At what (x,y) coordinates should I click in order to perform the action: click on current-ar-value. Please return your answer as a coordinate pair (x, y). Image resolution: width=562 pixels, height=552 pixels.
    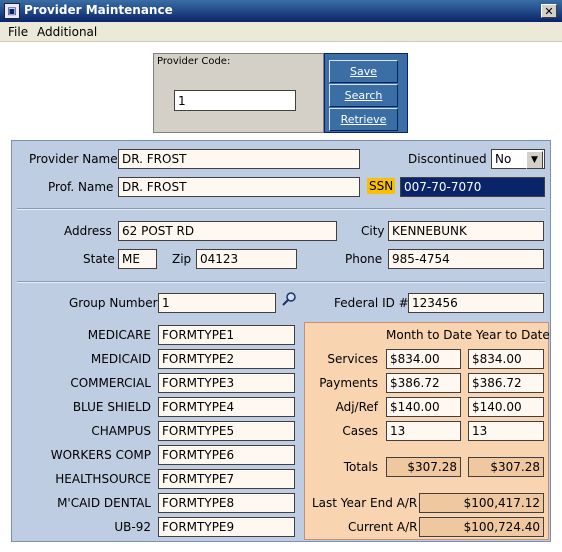
    Looking at the image, I should click on (481, 527).